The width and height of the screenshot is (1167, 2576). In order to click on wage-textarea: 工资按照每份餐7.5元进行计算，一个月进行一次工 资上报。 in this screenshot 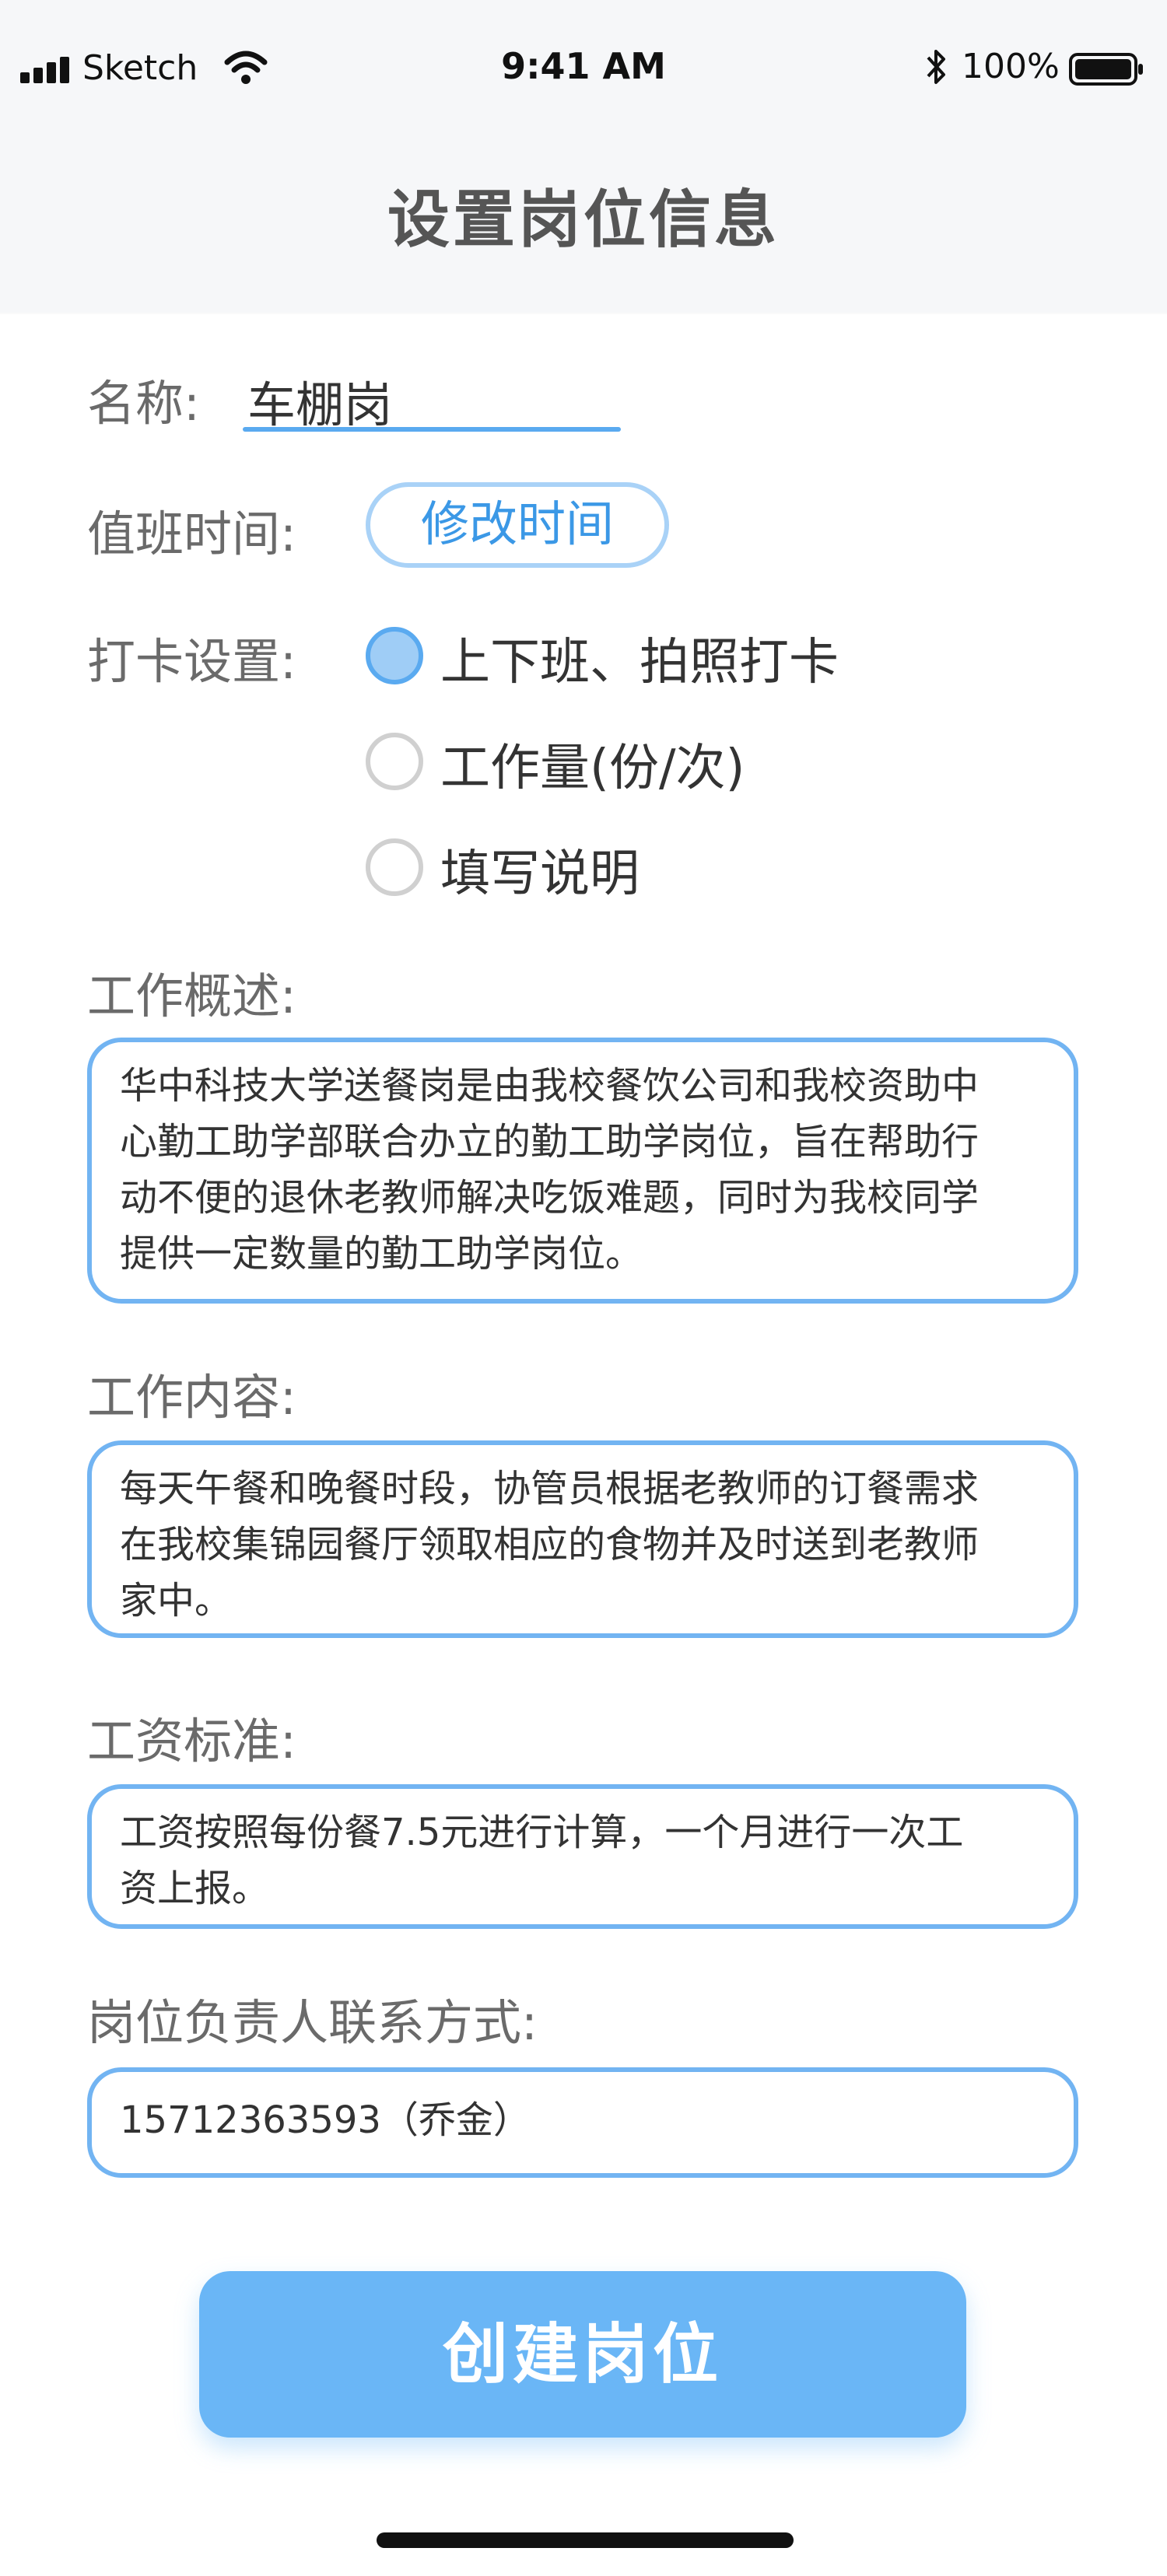, I will do `click(582, 1857)`.